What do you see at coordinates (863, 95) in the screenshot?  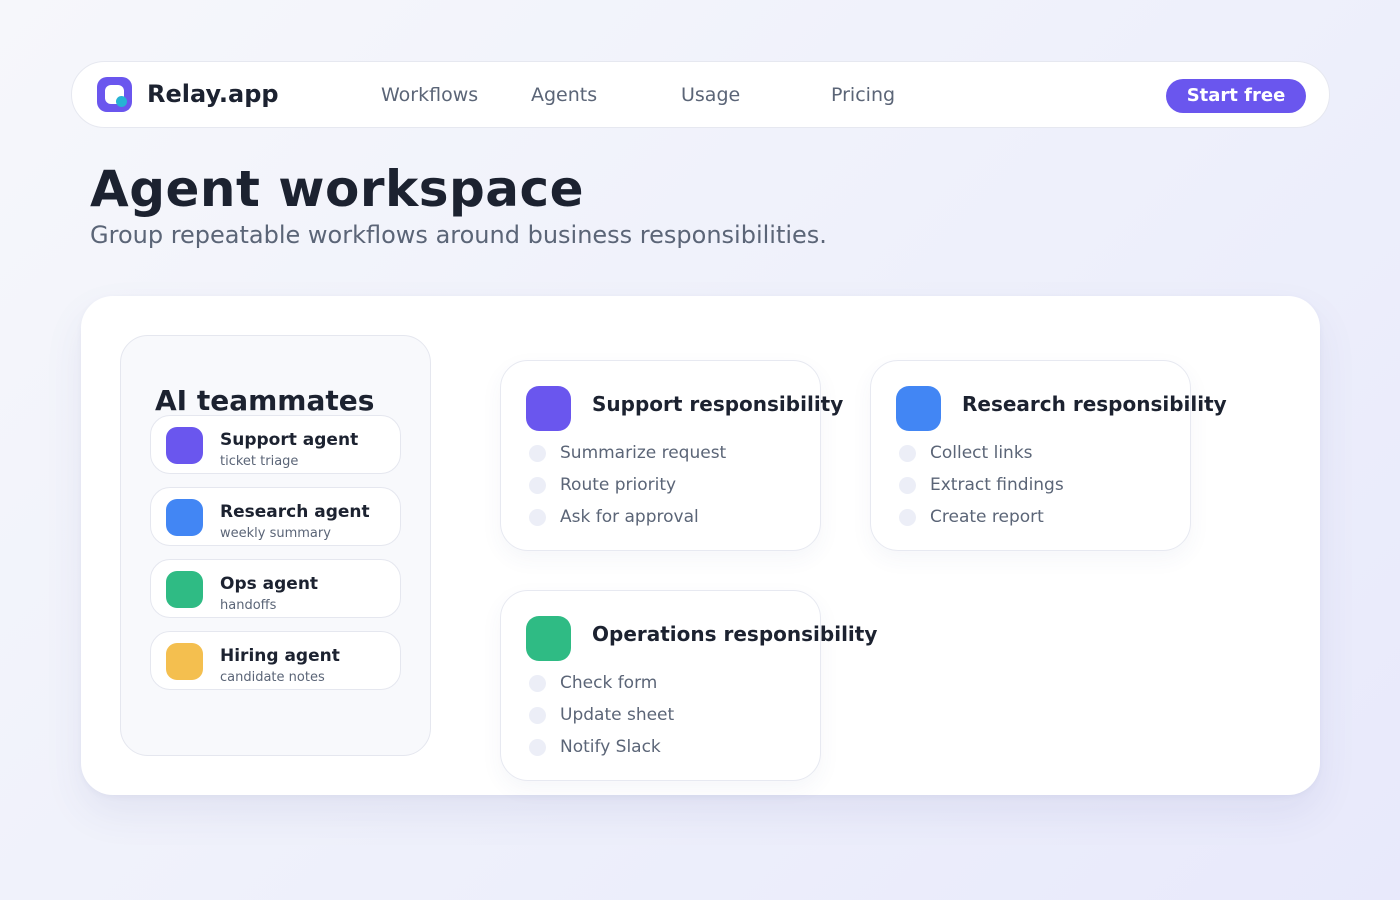 I see `nav-link-pricing: Pricing` at bounding box center [863, 95].